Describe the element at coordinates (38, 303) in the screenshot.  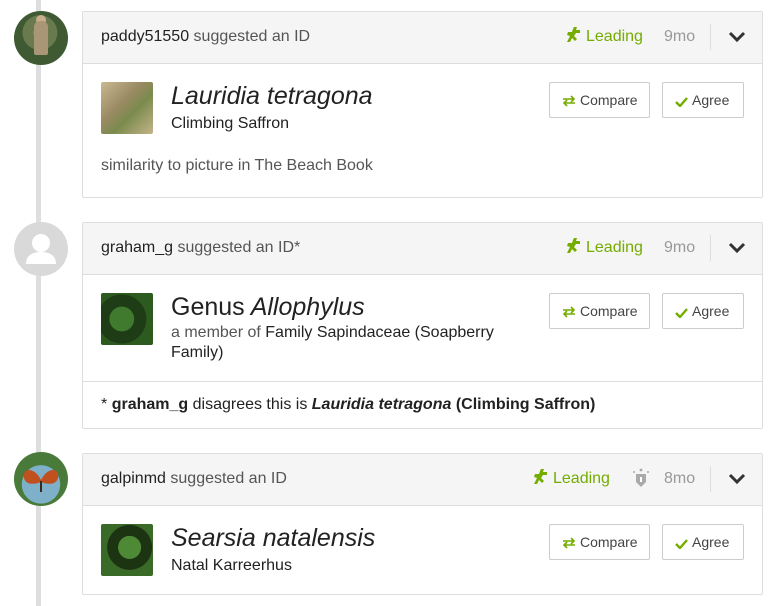
I see `timeline-line` at that location.